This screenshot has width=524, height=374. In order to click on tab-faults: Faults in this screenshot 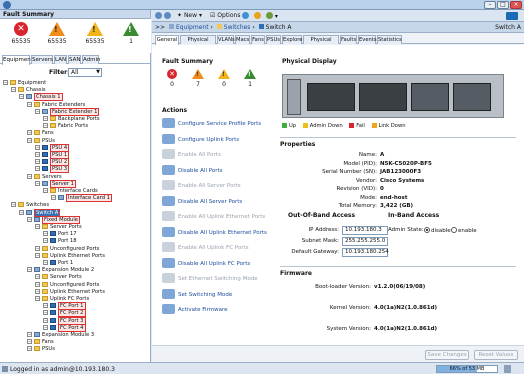, I will do `click(348, 39)`.